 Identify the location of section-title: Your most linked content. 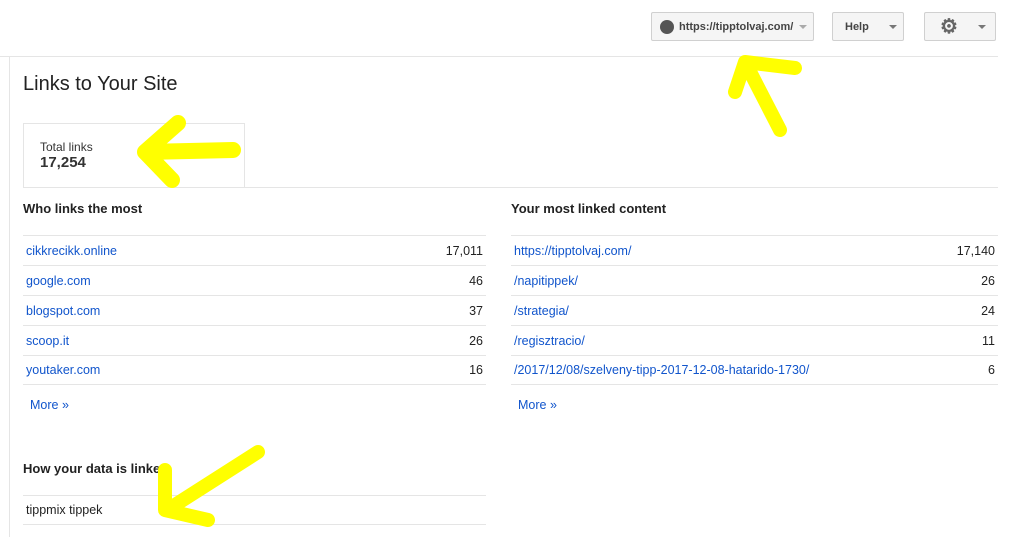
(589, 208).